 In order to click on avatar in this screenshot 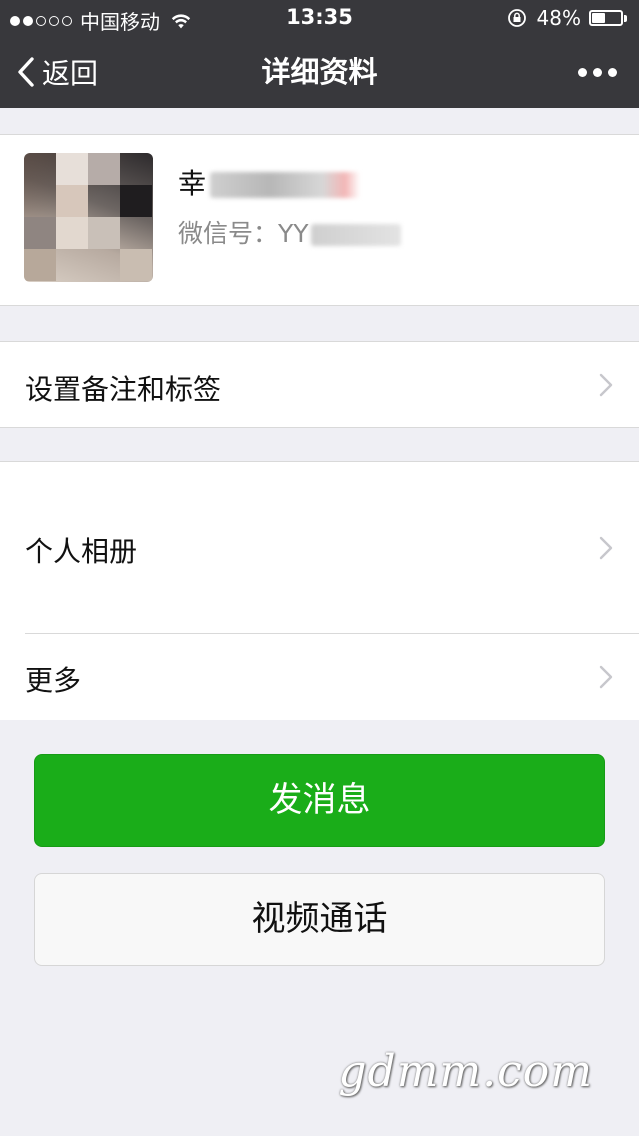, I will do `click(88, 217)`.